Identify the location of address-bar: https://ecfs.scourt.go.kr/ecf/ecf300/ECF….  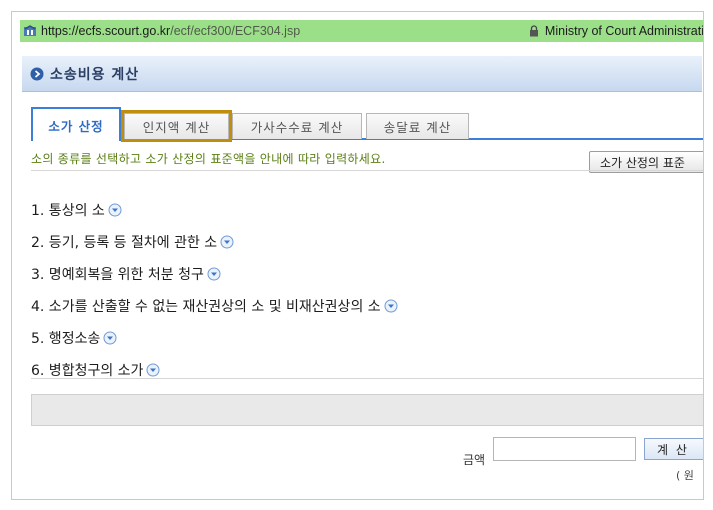
(361, 31).